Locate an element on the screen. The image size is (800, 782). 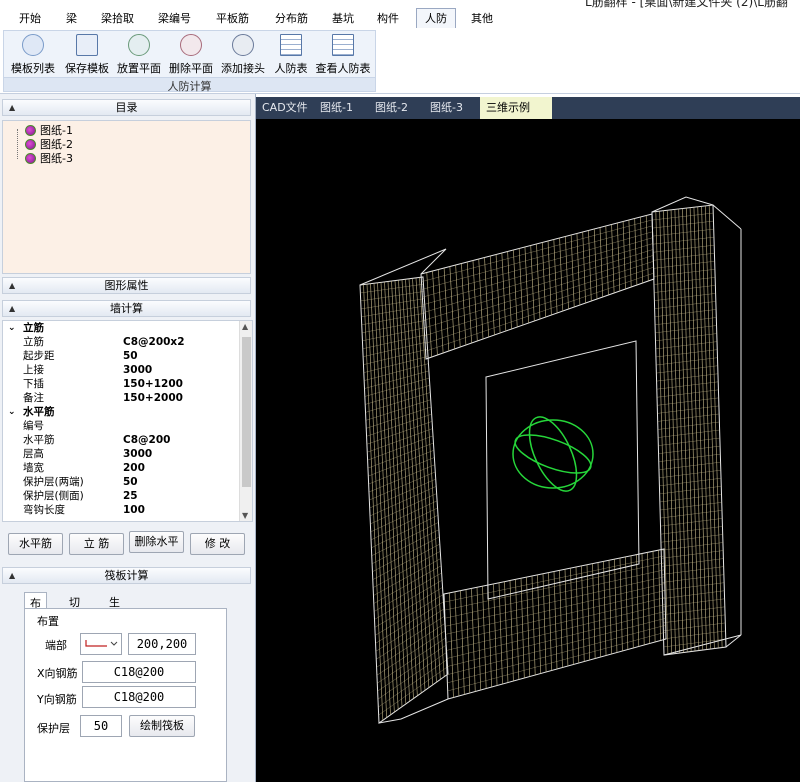
property-row: 保护层(两端) 50 is located at coordinates (121, 482).